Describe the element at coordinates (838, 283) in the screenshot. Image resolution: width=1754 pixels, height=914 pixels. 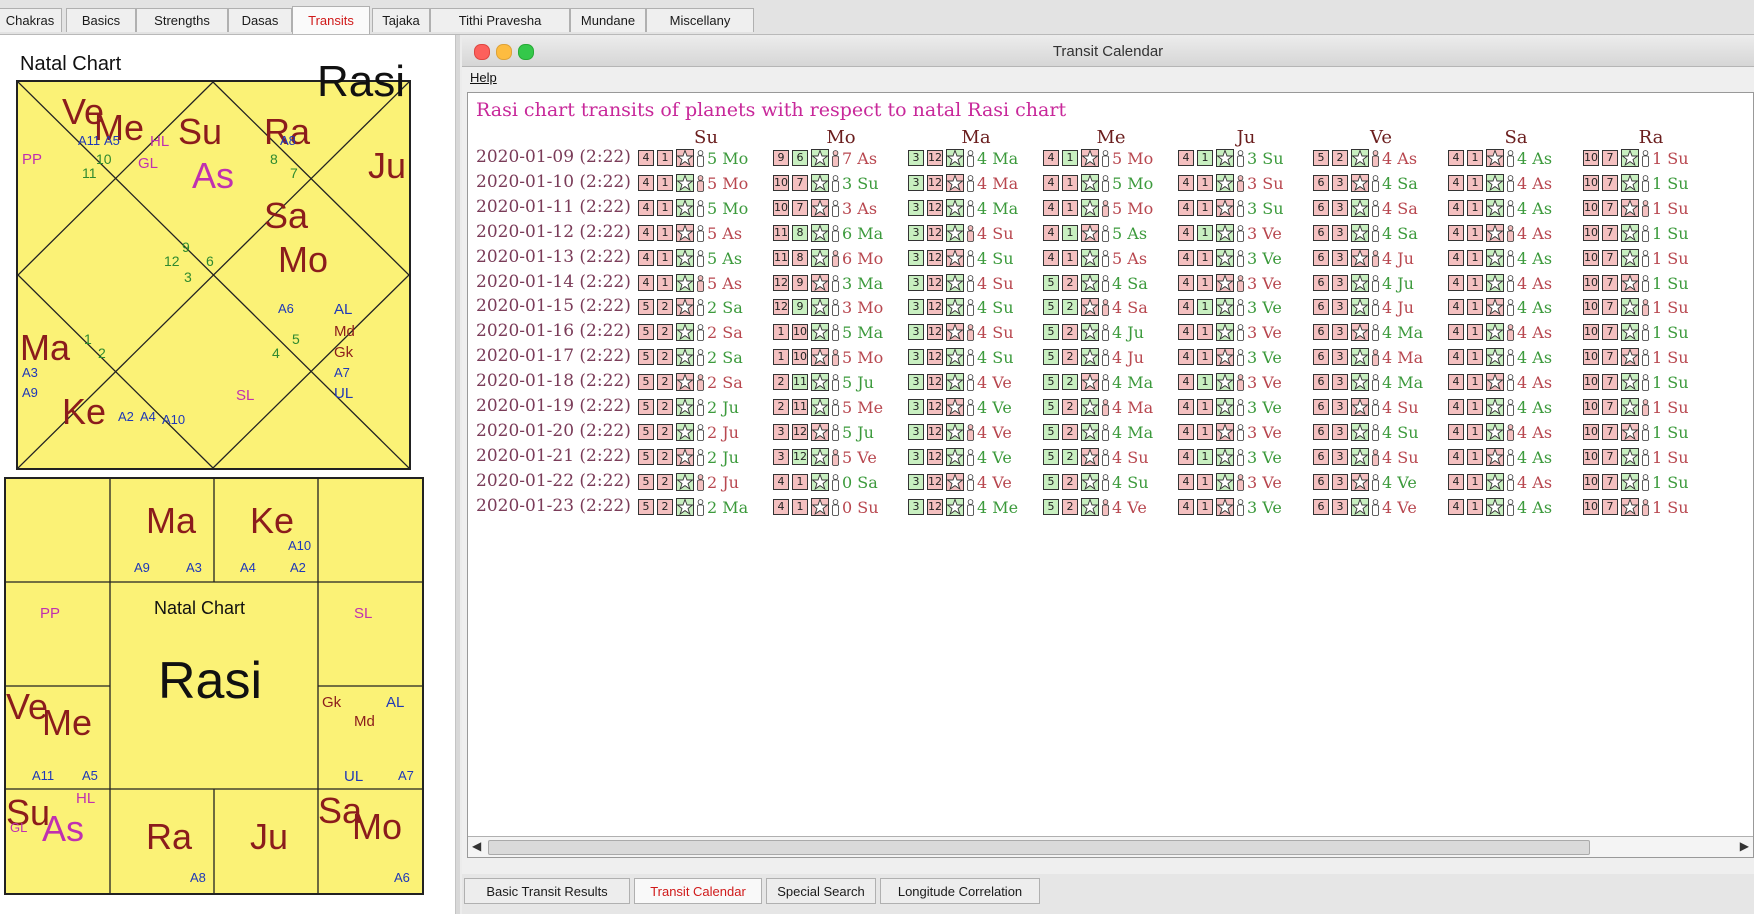
I see `transit-cell: 12 9 3 Ma` at that location.